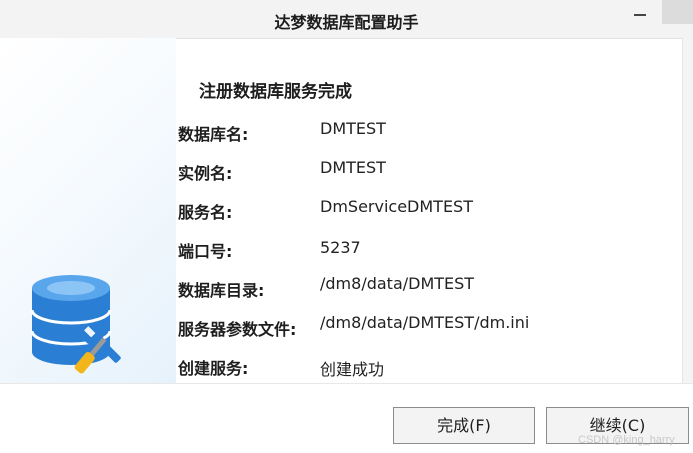  I want to click on port-label: 端口号:, so click(205, 251).